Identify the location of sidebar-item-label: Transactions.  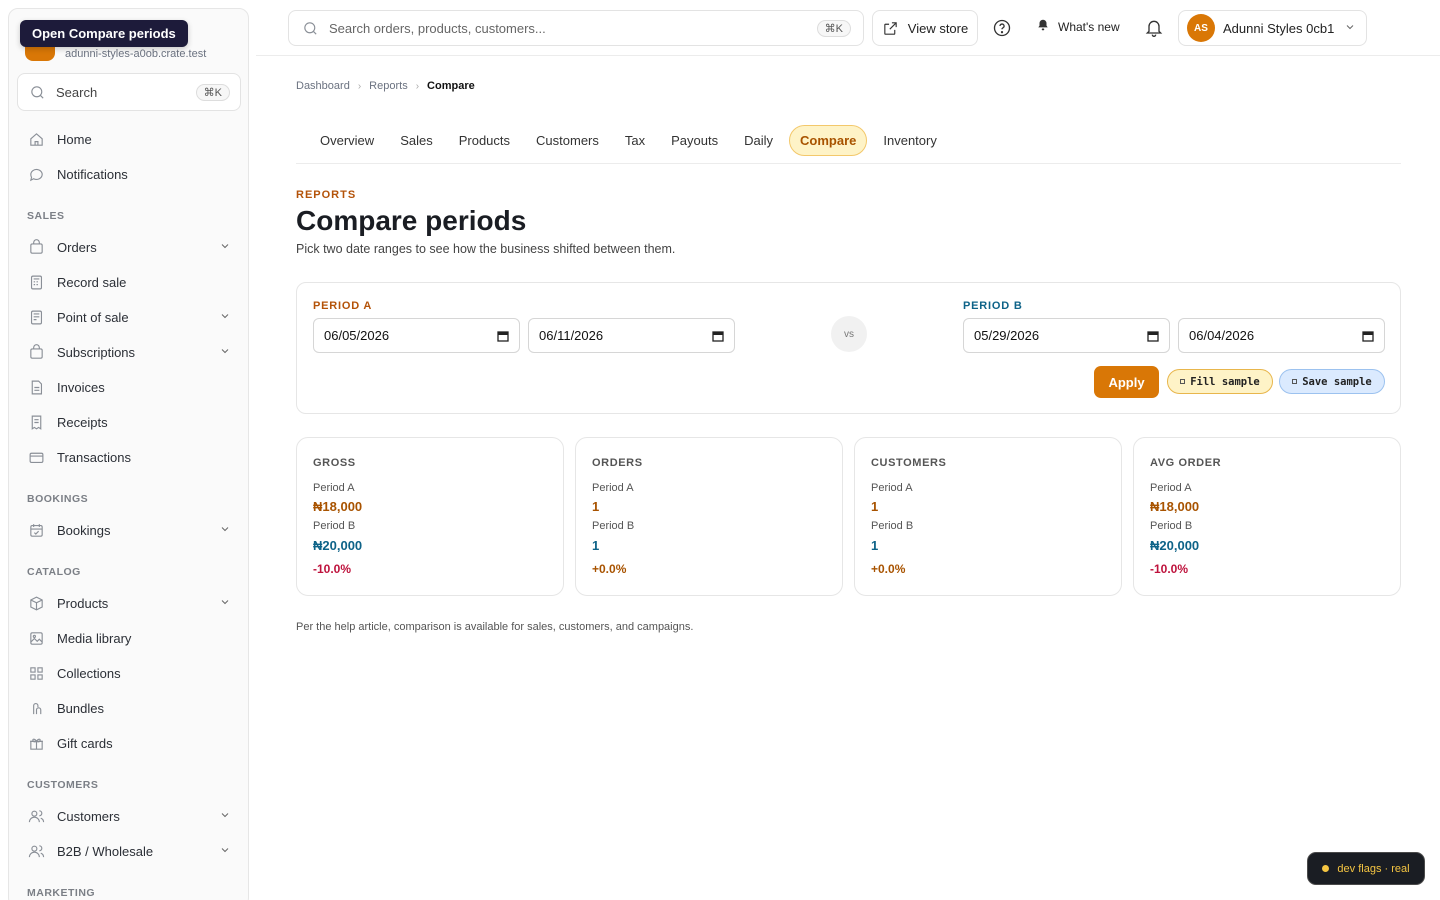
(94, 457).